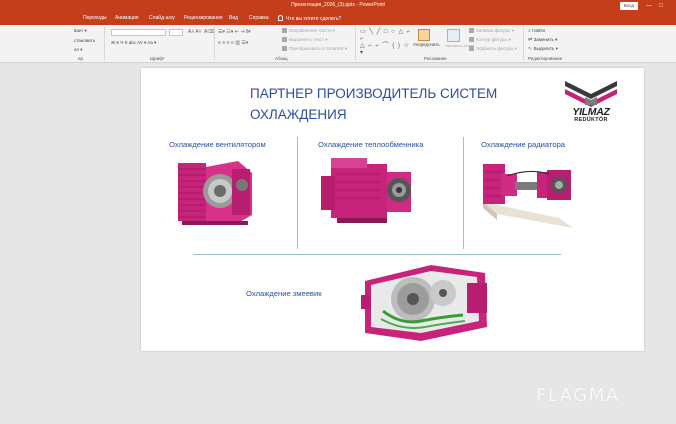 The width and height of the screenshot is (676, 424). What do you see at coordinates (545, 39) in the screenshot?
I see `replace-label: Заменить ▾` at bounding box center [545, 39].